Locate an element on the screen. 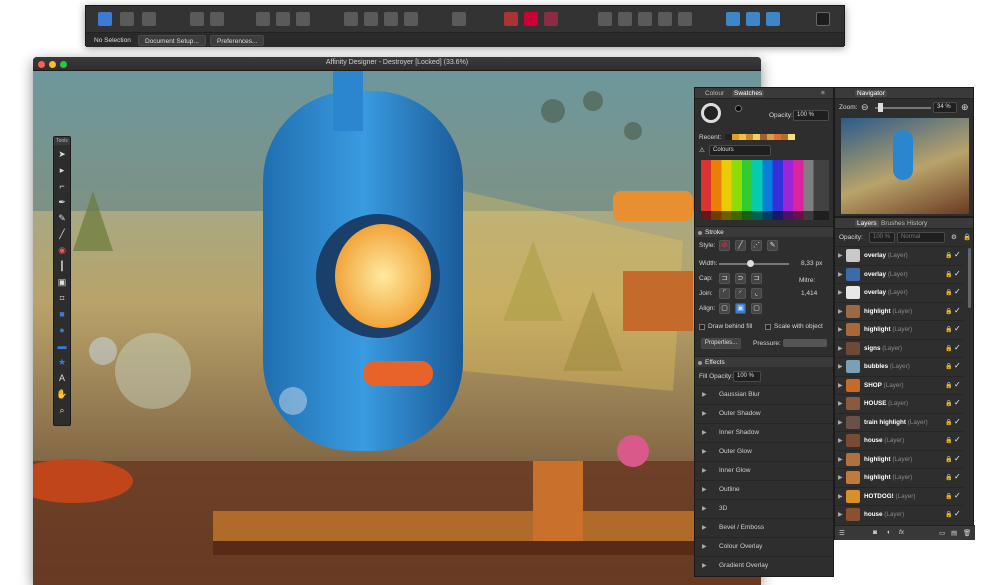 The width and height of the screenshot is (1000, 585). tab-colour: Colour is located at coordinates (714, 93).